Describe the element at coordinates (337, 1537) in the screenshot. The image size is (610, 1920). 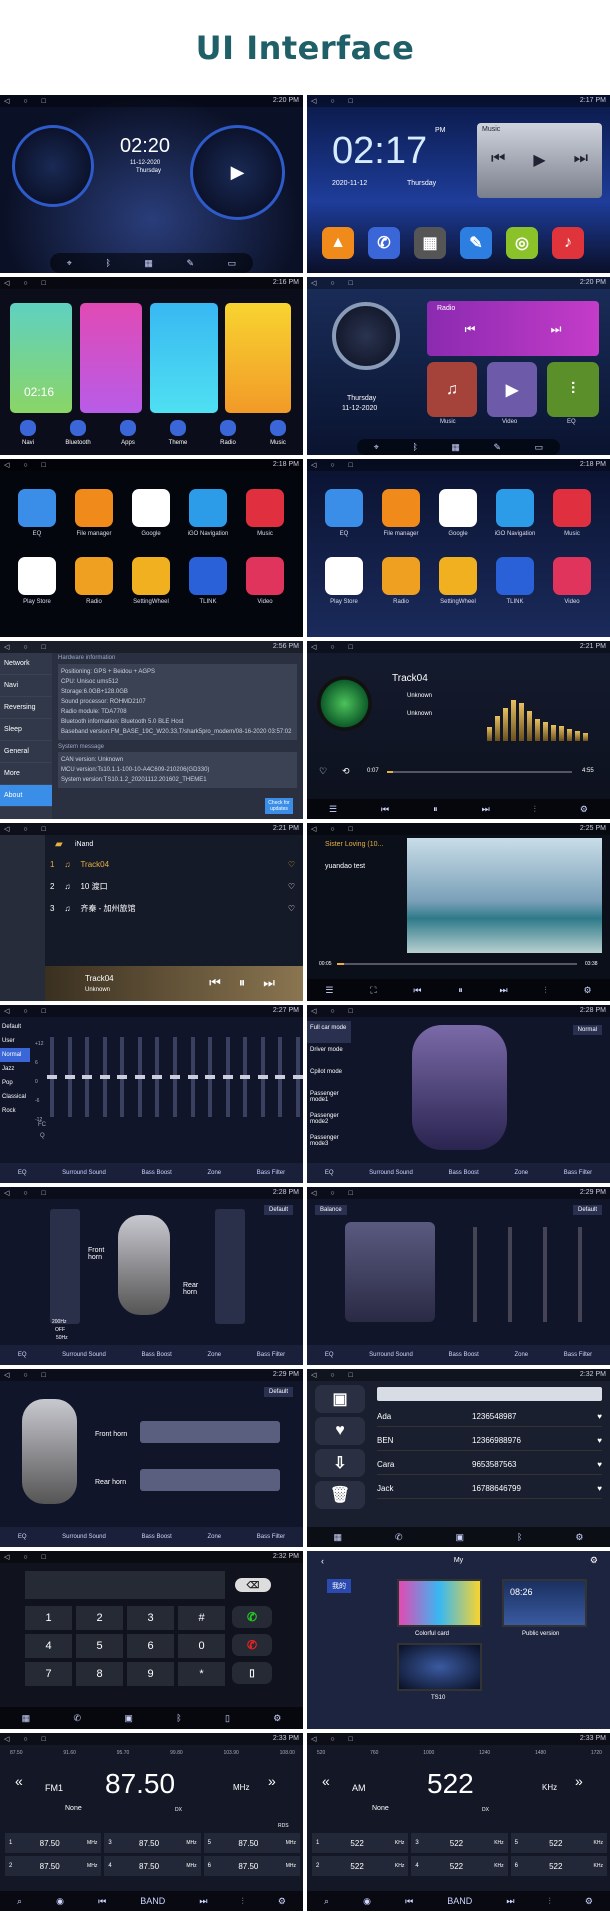
I see `dialpad-icon: ▦` at that location.